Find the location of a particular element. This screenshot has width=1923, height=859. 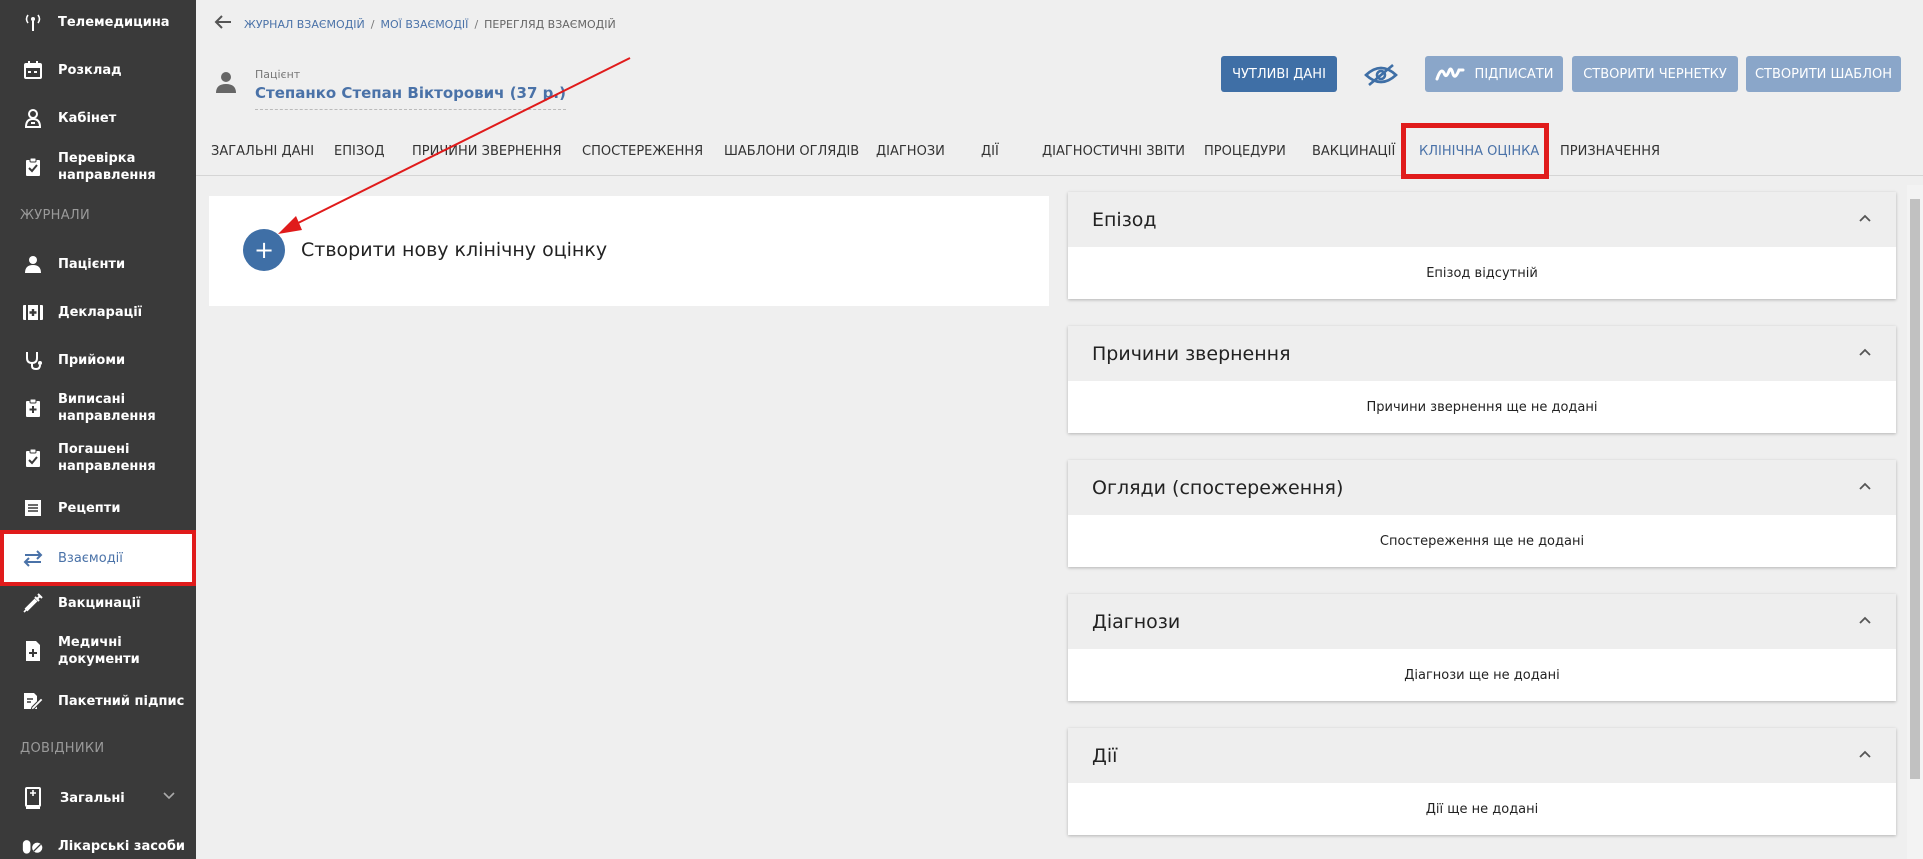

sidebar-item-issued-referrals: Виписані направлення is located at coordinates (98, 408).